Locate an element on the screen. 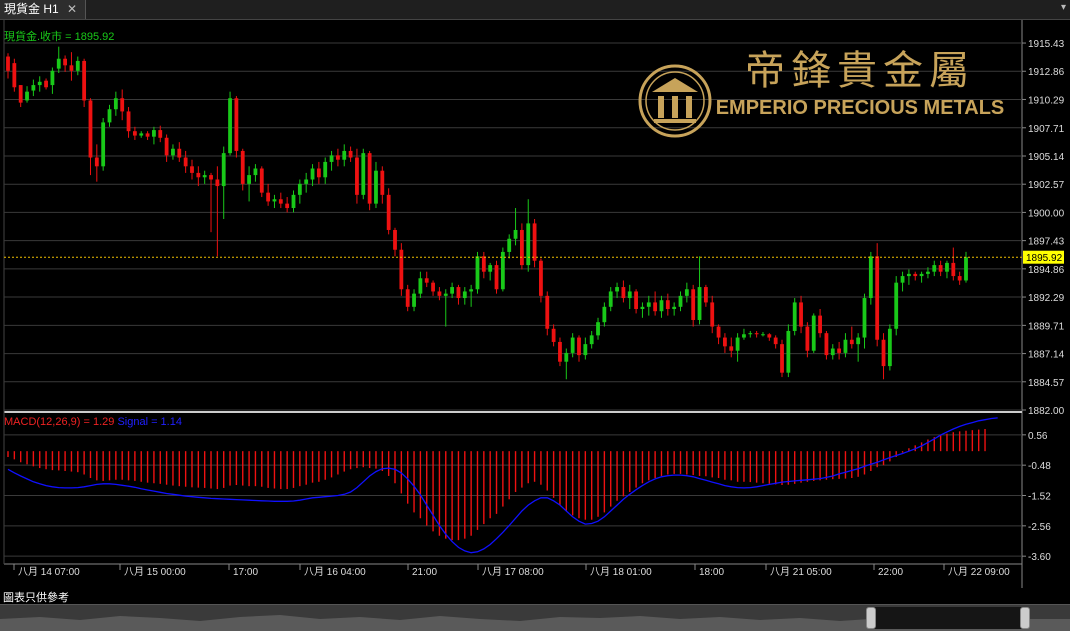 The image size is (1070, 631). time-tick-label: 八月 17 08:00 is located at coordinates (513, 572).